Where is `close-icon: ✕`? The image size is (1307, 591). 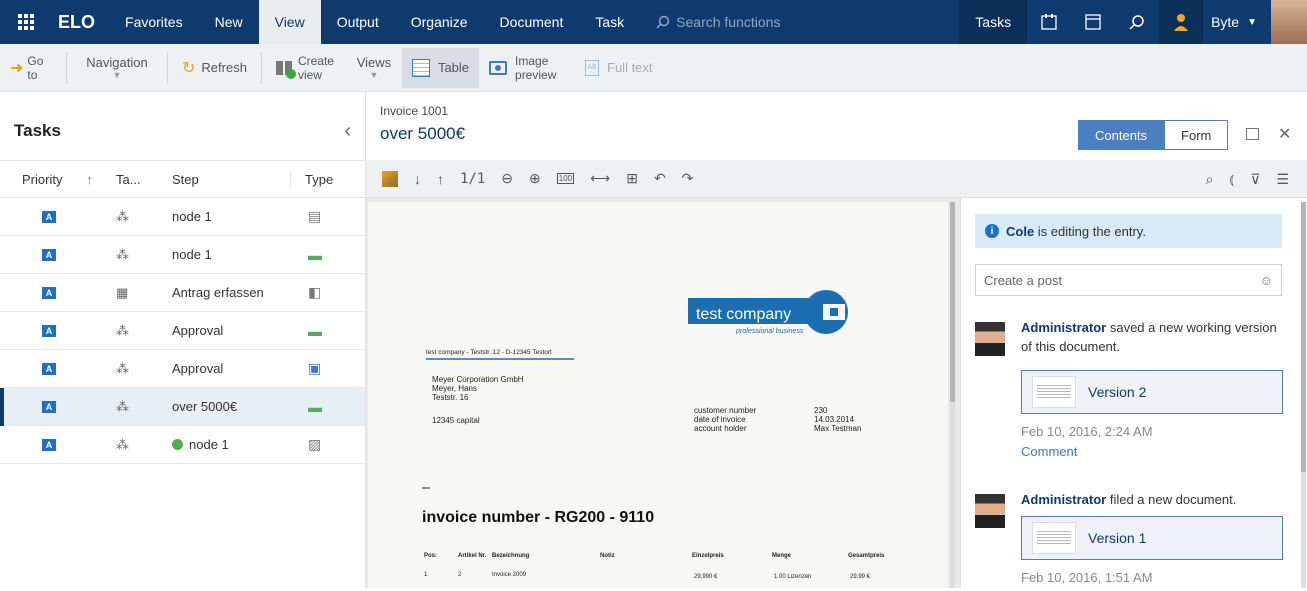
close-icon: ✕ is located at coordinates (1284, 134).